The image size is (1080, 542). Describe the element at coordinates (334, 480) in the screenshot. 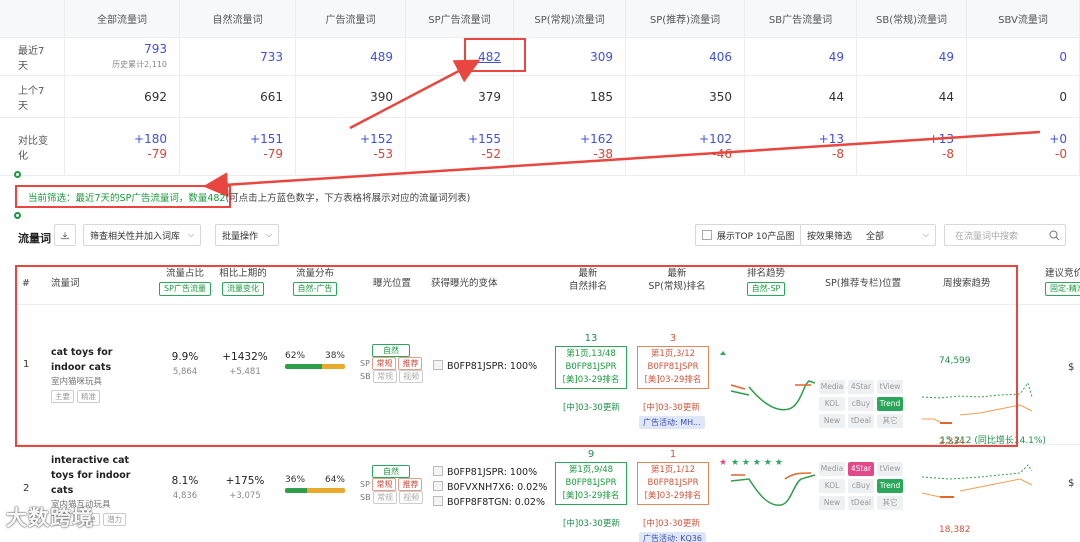

I see `dist-ad: 64%` at that location.